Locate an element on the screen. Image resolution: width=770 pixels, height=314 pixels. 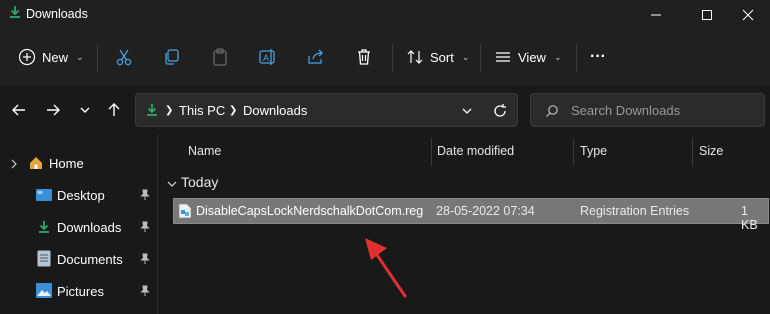
maximize-icon is located at coordinates (707, 15).